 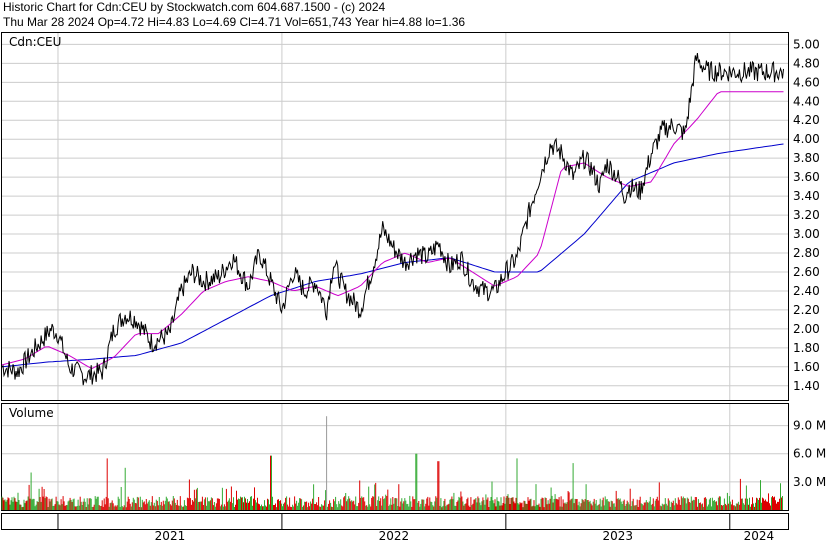 What do you see at coordinates (35, 42) in the screenshot?
I see `symbol-label: Cdn:CEU` at bounding box center [35, 42].